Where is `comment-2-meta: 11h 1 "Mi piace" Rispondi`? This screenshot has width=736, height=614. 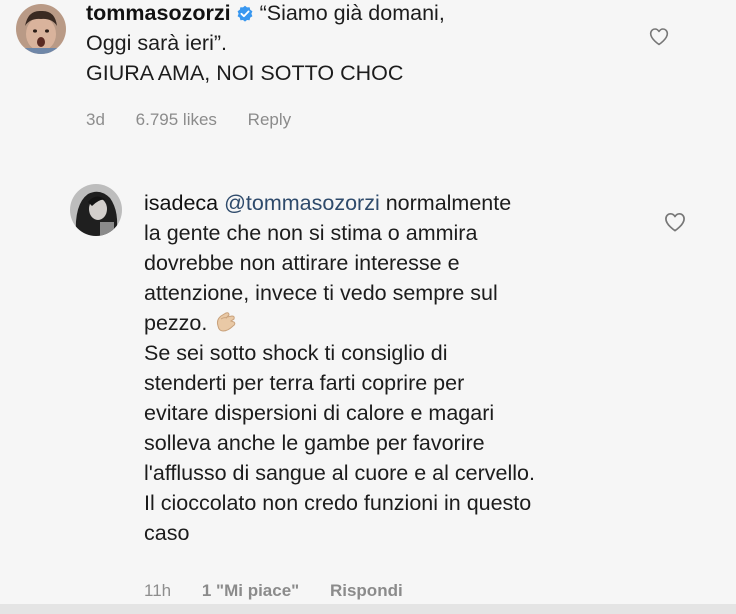
comment-2-meta: 11h 1 "Mi piace" Rispondi is located at coordinates (286, 591).